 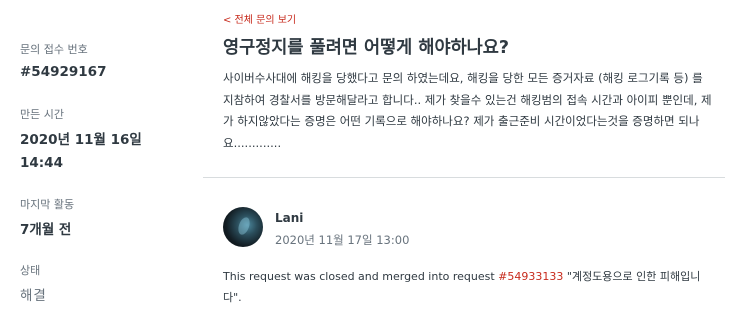 What do you see at coordinates (54, 49) in the screenshot?
I see `request-id-label: 문의 접수 번호` at bounding box center [54, 49].